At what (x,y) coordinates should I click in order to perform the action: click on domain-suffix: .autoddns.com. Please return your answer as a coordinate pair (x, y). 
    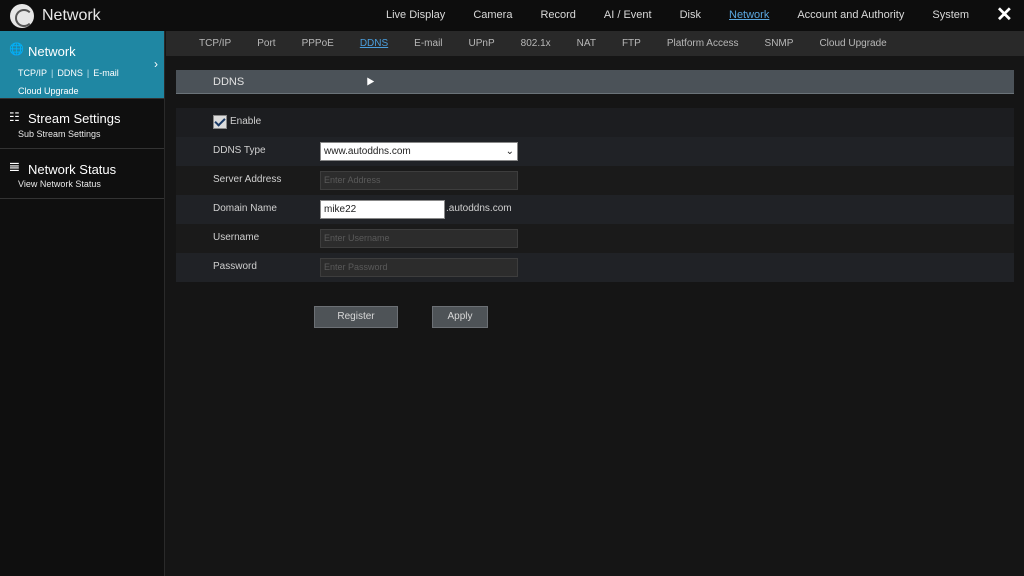
    Looking at the image, I should click on (479, 208).